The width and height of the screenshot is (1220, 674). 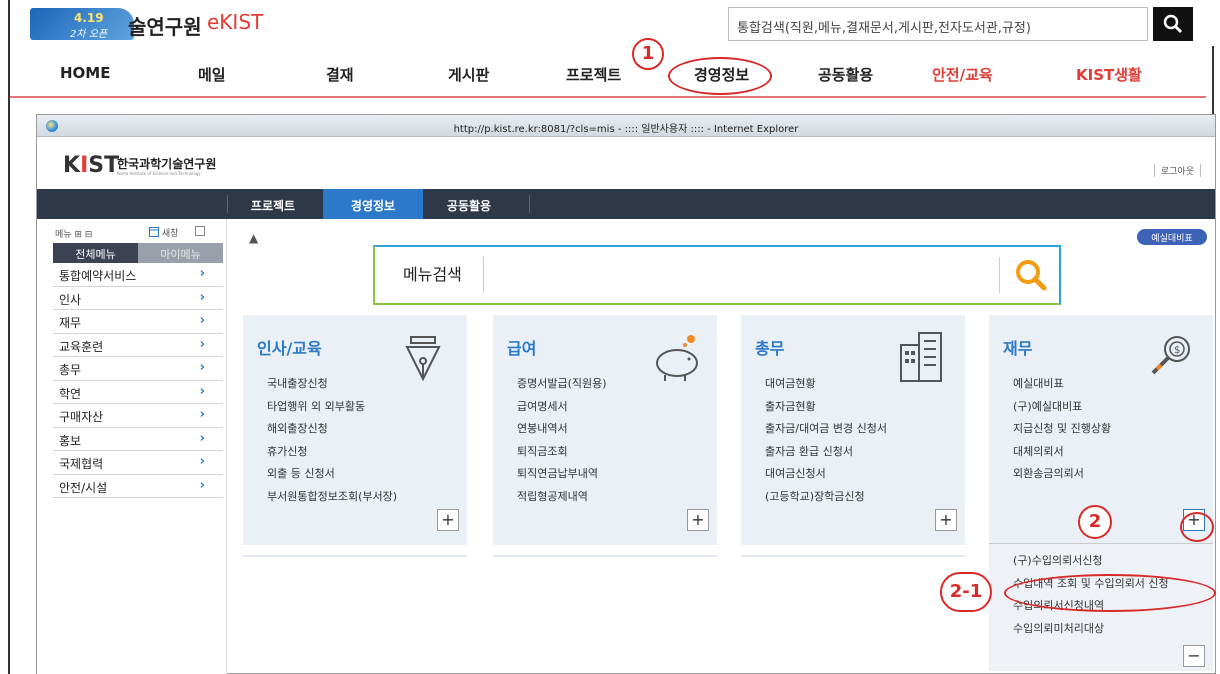 I want to click on tab-my-menu: 마이메뉴, so click(x=180, y=253).